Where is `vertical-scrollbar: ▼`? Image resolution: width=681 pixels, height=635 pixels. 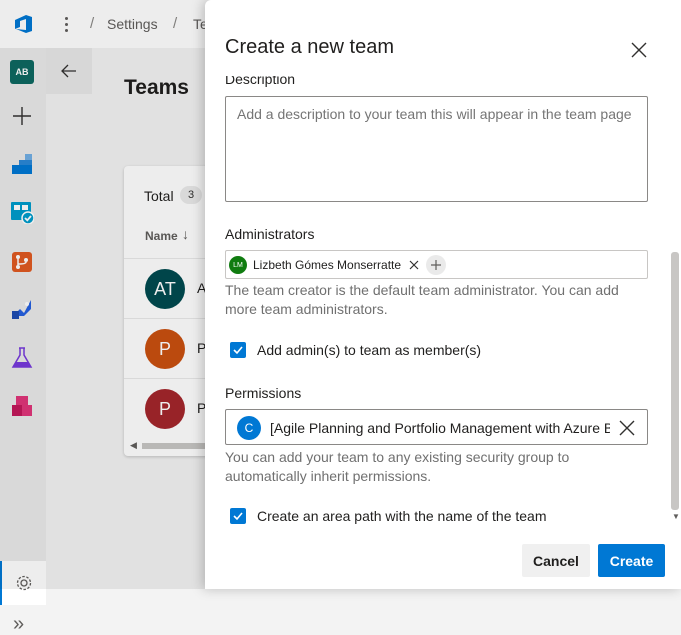
vertical-scrollbar: ▼ is located at coordinates (675, 300).